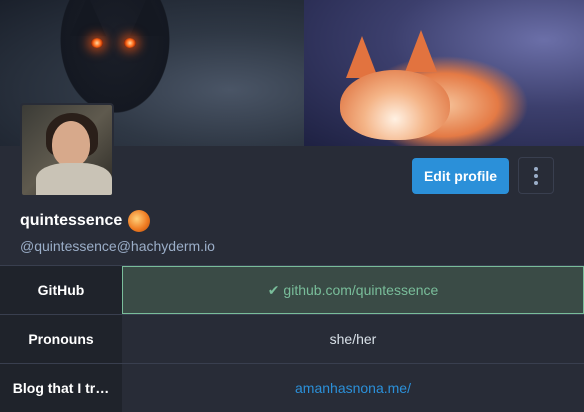 The image size is (584, 412). I want to click on more-options-button, so click(536, 175).